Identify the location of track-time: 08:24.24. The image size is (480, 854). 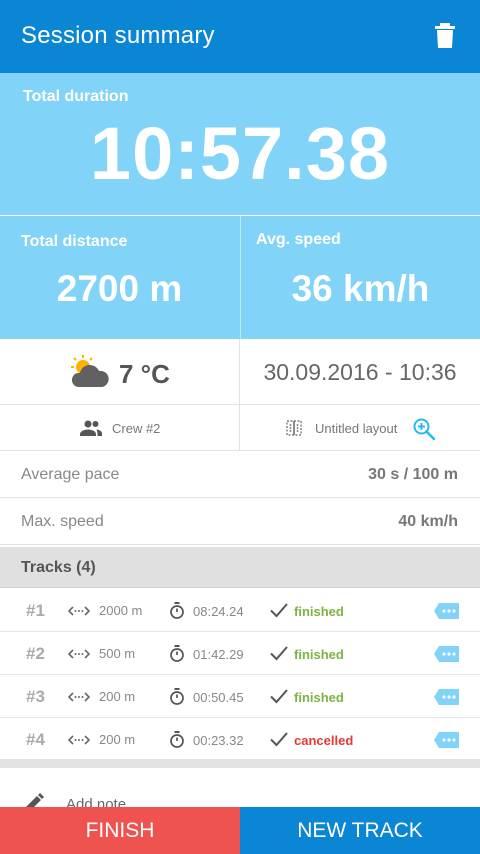
(218, 611).